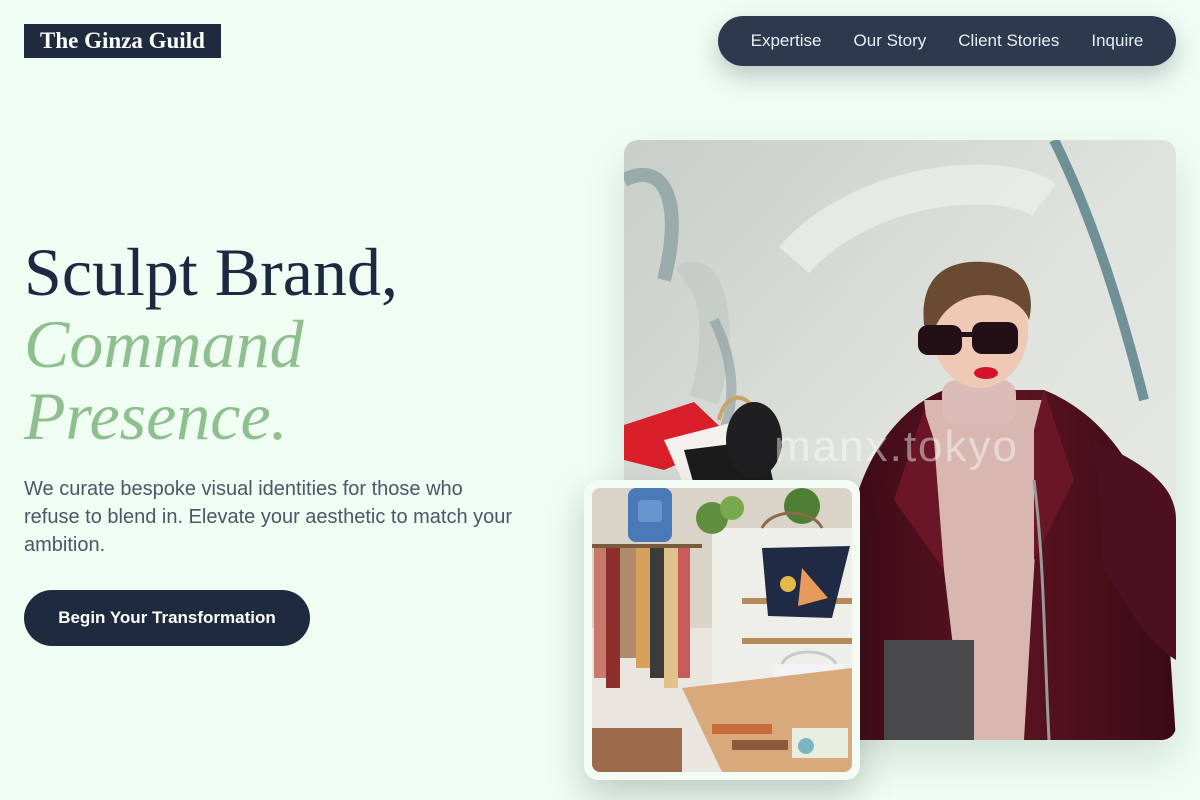 This screenshot has width=1200, height=800. What do you see at coordinates (167, 618) in the screenshot?
I see `begin-transformation-button: Begin Your Transformation` at bounding box center [167, 618].